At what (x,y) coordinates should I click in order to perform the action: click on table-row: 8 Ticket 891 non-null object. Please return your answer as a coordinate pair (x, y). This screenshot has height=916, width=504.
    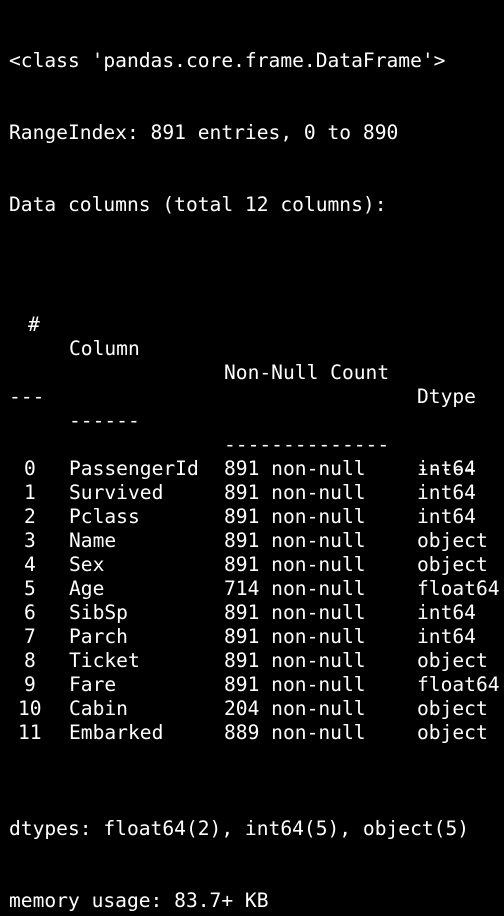
    Looking at the image, I should click on (256, 661).